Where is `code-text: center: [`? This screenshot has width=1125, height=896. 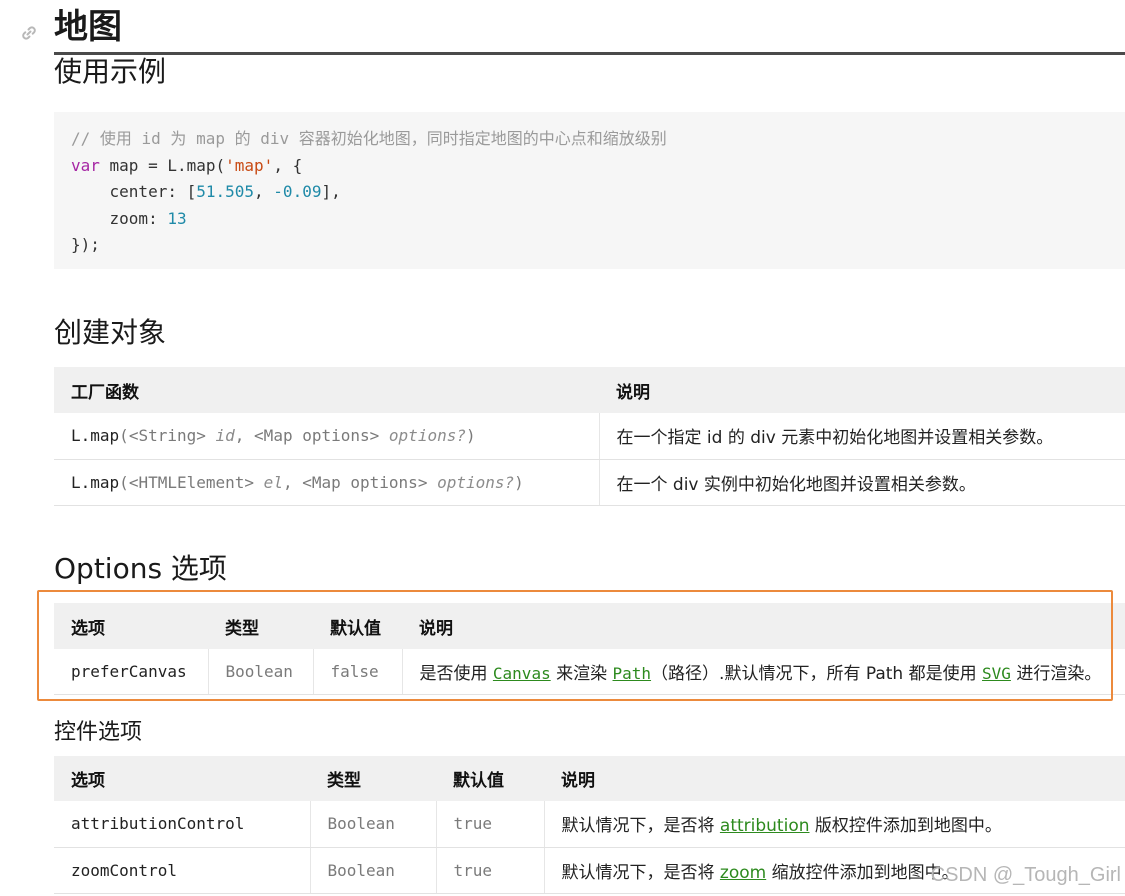 code-text: center: [ is located at coordinates (134, 191).